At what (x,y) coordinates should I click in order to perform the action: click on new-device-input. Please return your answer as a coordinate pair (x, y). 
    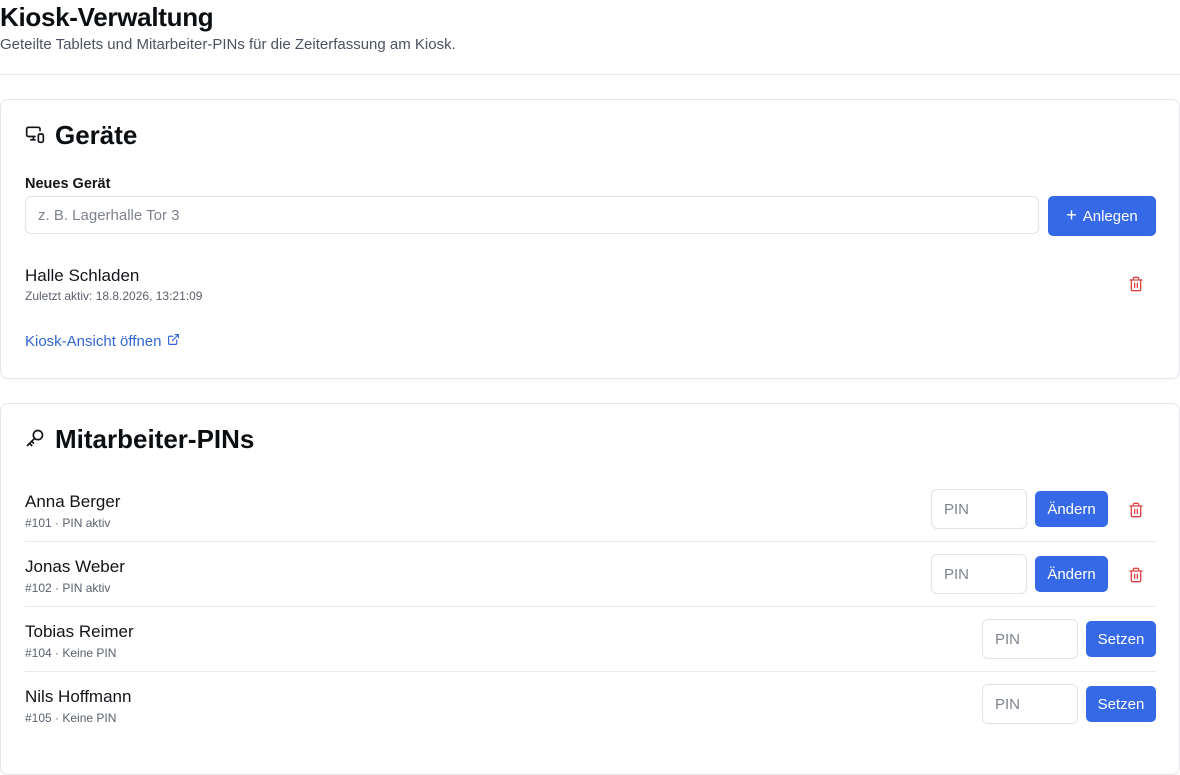
    Looking at the image, I should click on (532, 215).